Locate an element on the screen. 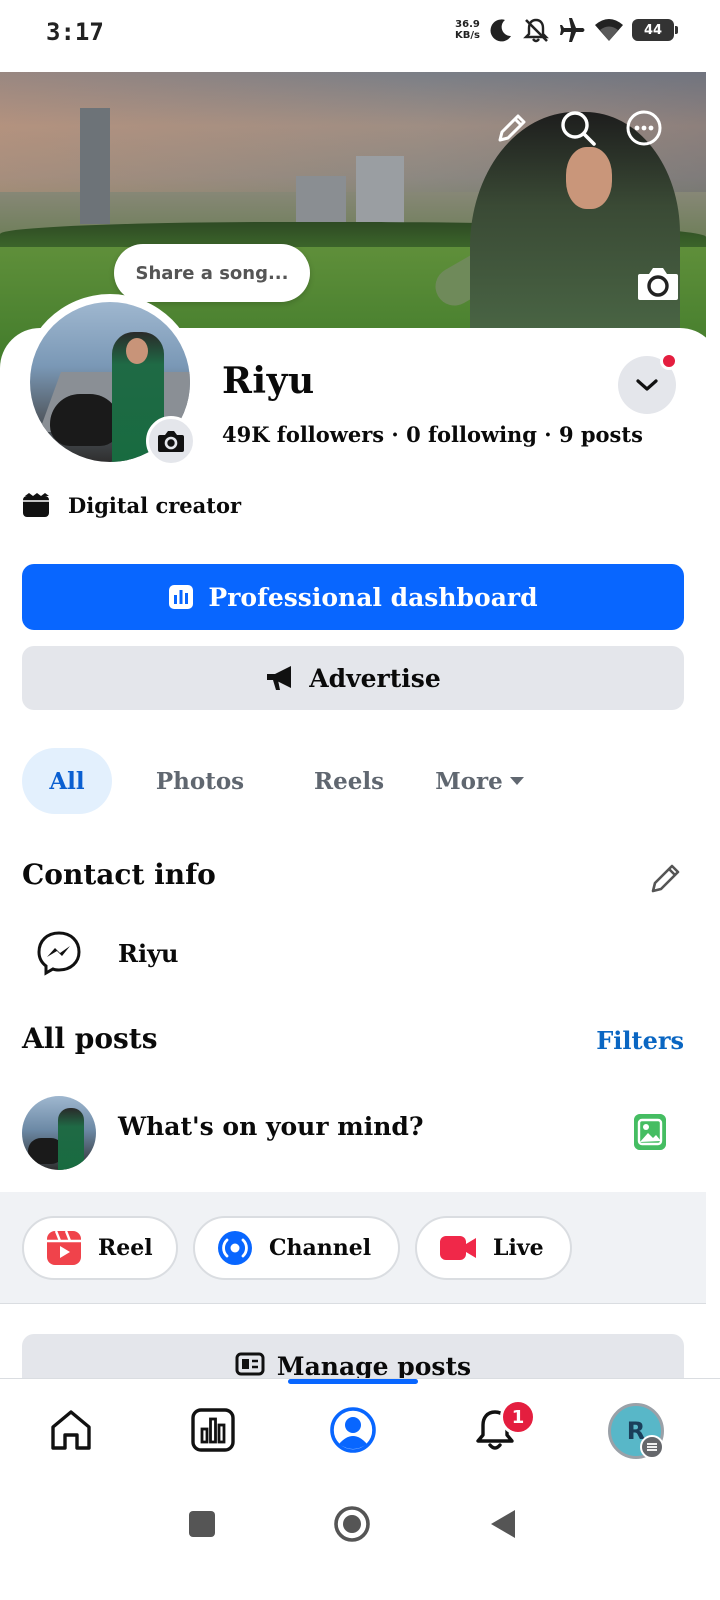 This screenshot has width=720, height=1600. active-tab-indicator is located at coordinates (353, 1381).